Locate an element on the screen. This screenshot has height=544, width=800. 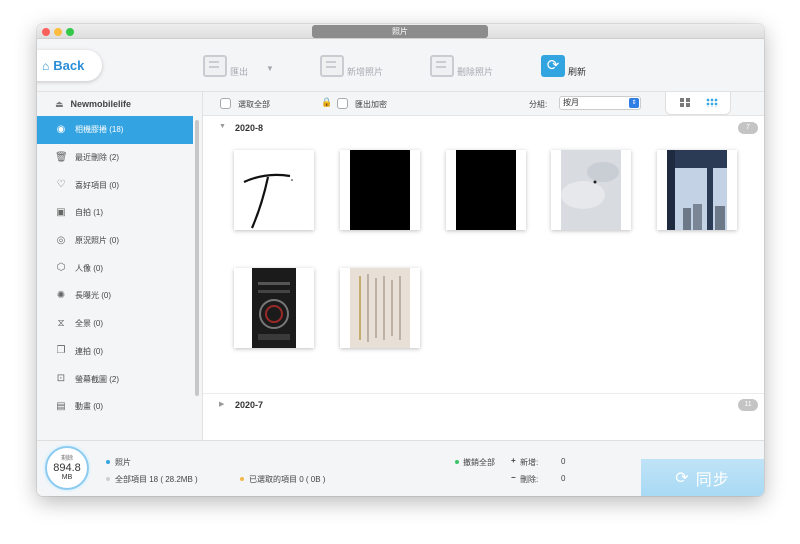
cloudy-sky-image is located at coordinates (591, 190).